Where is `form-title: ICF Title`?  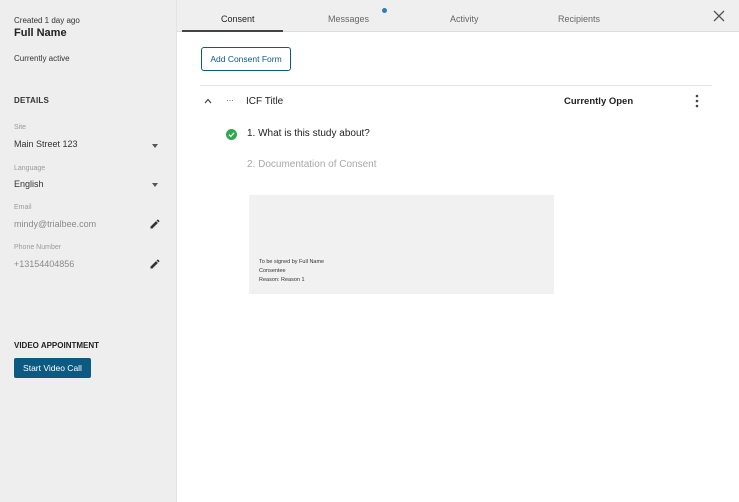
form-title: ICF Title is located at coordinates (265, 101).